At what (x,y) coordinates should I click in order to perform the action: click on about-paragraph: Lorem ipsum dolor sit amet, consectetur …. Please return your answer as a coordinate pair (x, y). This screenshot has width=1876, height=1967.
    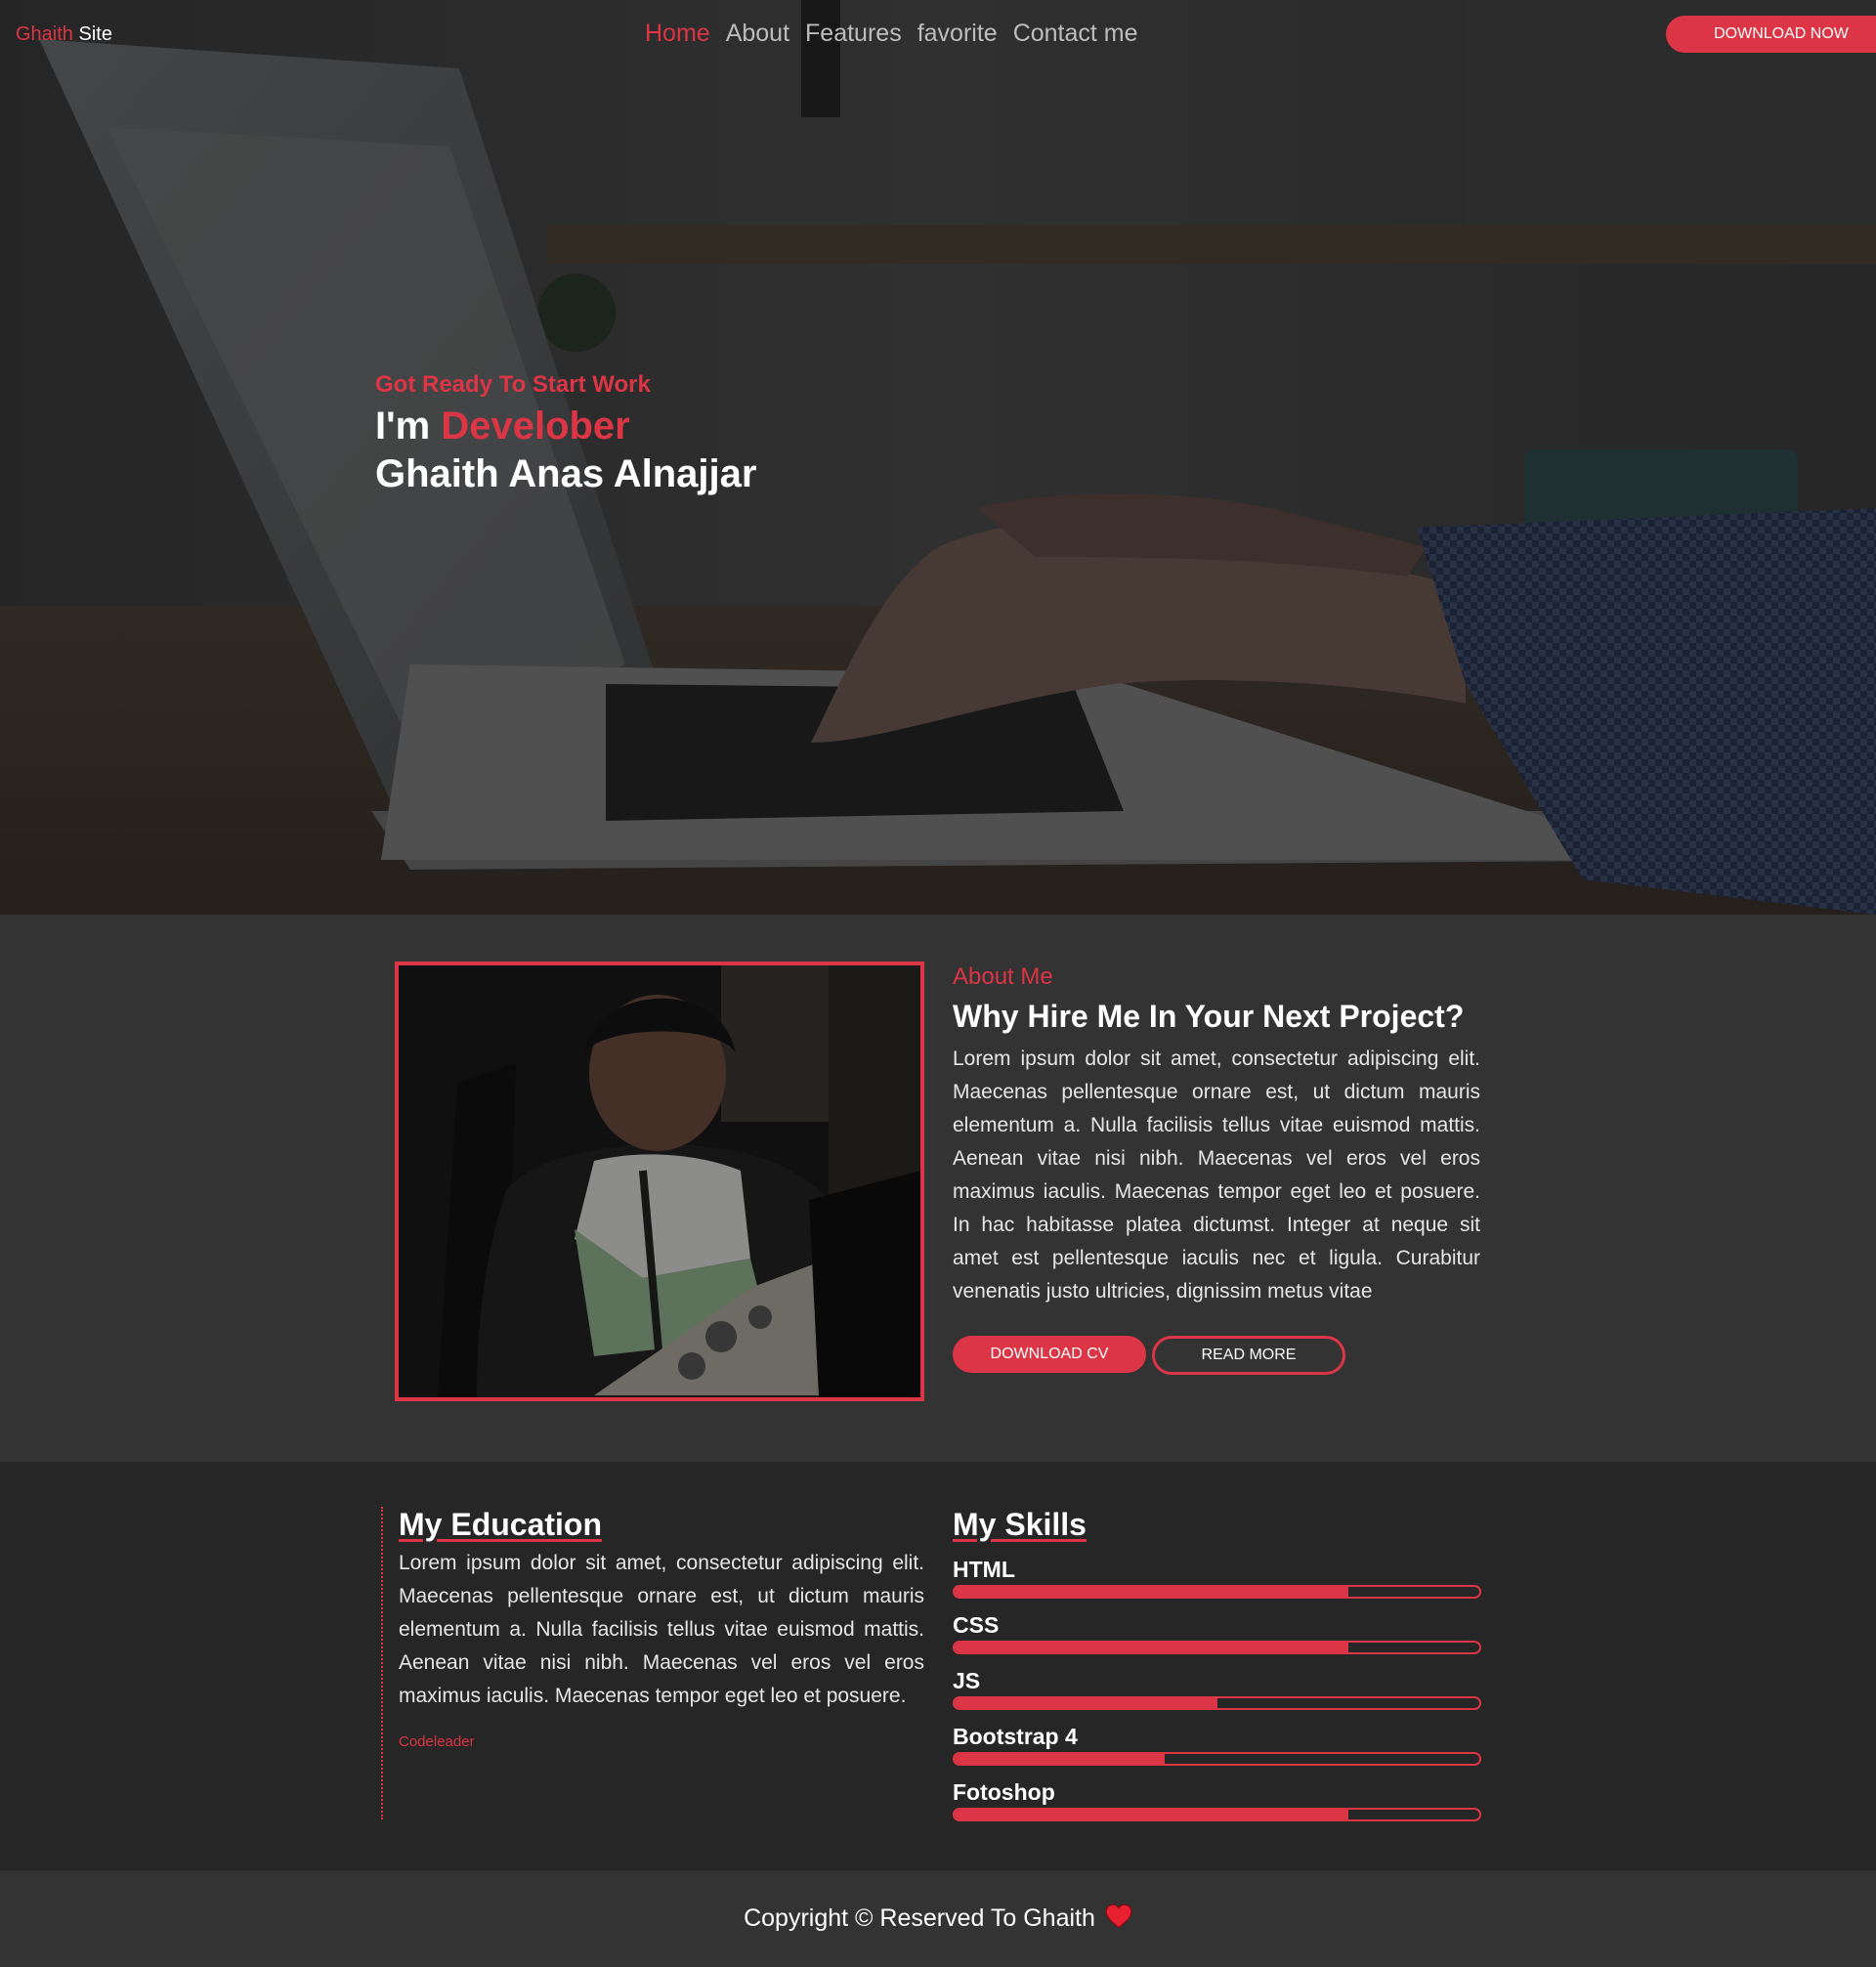
    Looking at the image, I should click on (1216, 1175).